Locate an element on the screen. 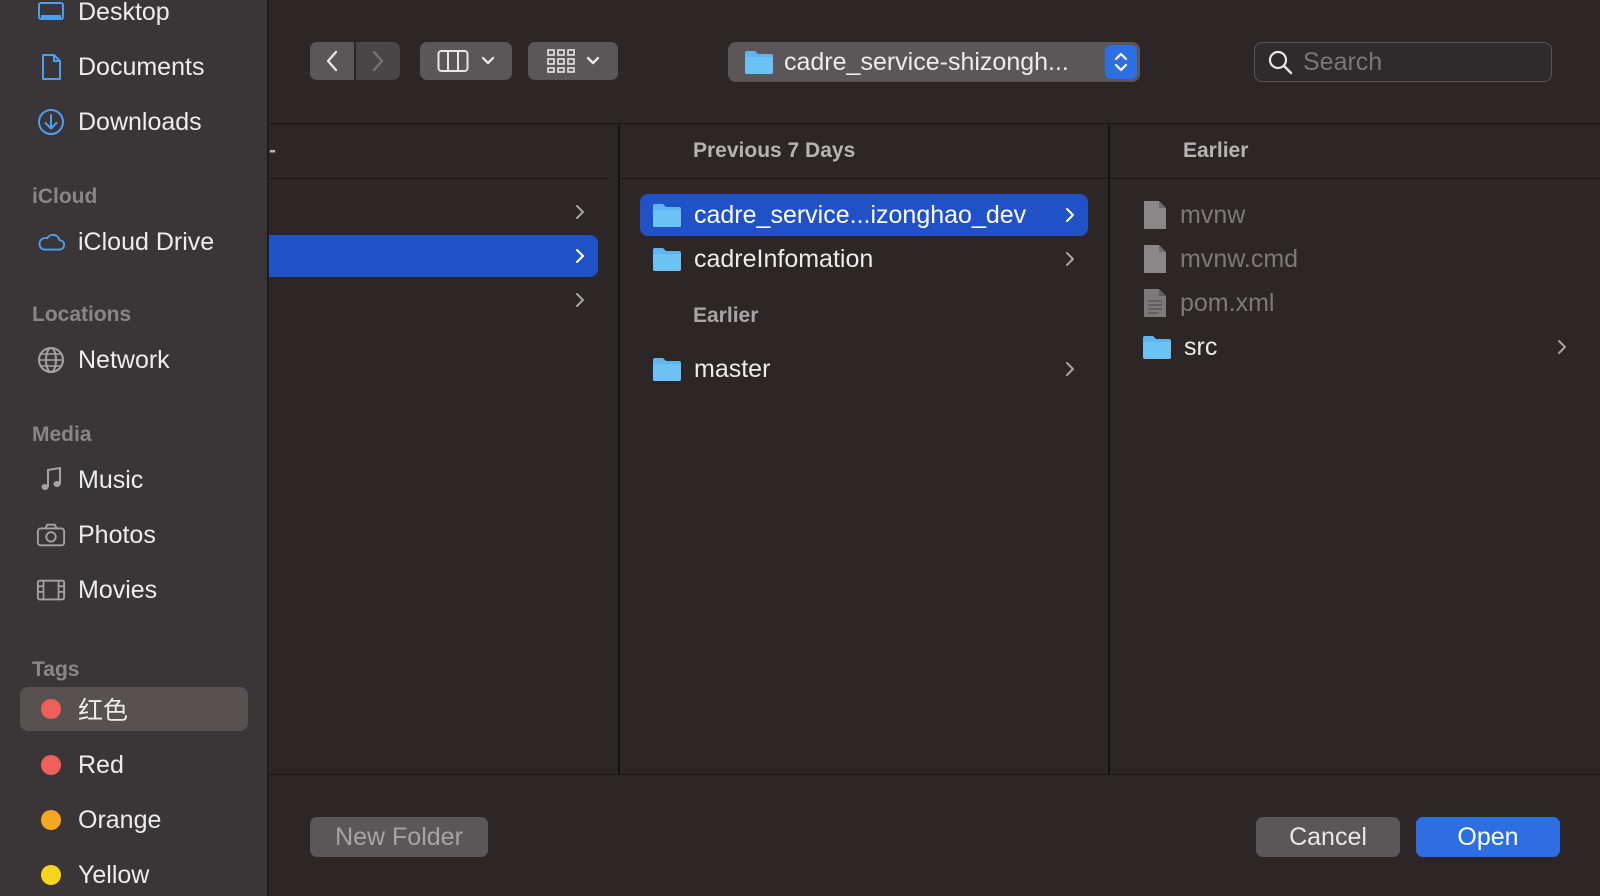 The width and height of the screenshot is (1600, 896). sidebar-tag-red: Red is located at coordinates (134, 765).